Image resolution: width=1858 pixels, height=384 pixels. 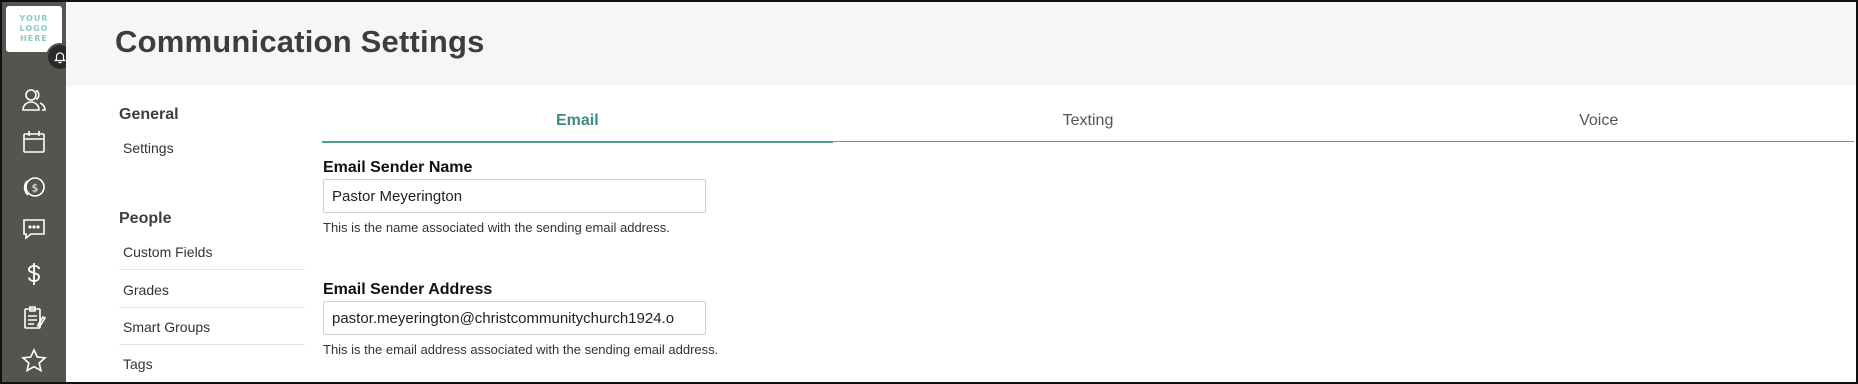 I want to click on giving-icon: $, so click(x=34, y=186).